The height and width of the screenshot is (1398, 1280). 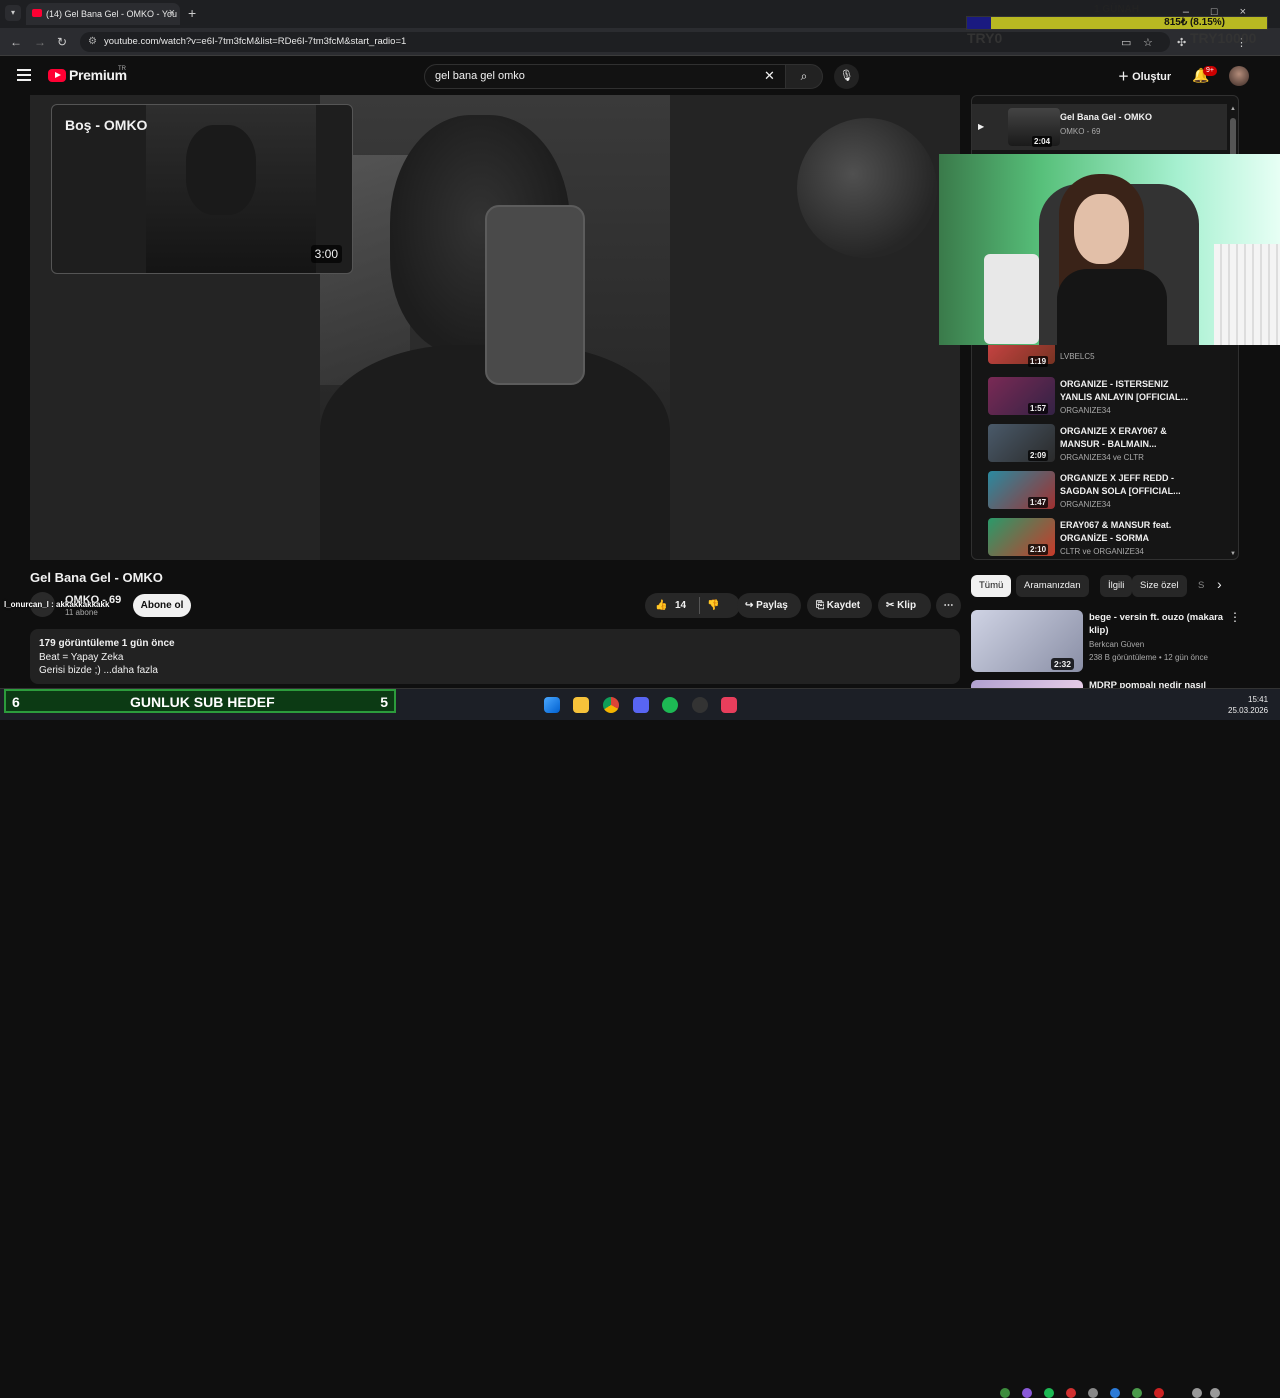 What do you see at coordinates (1038, 361) in the screenshot?
I see `playlist-duration: 1:19` at bounding box center [1038, 361].